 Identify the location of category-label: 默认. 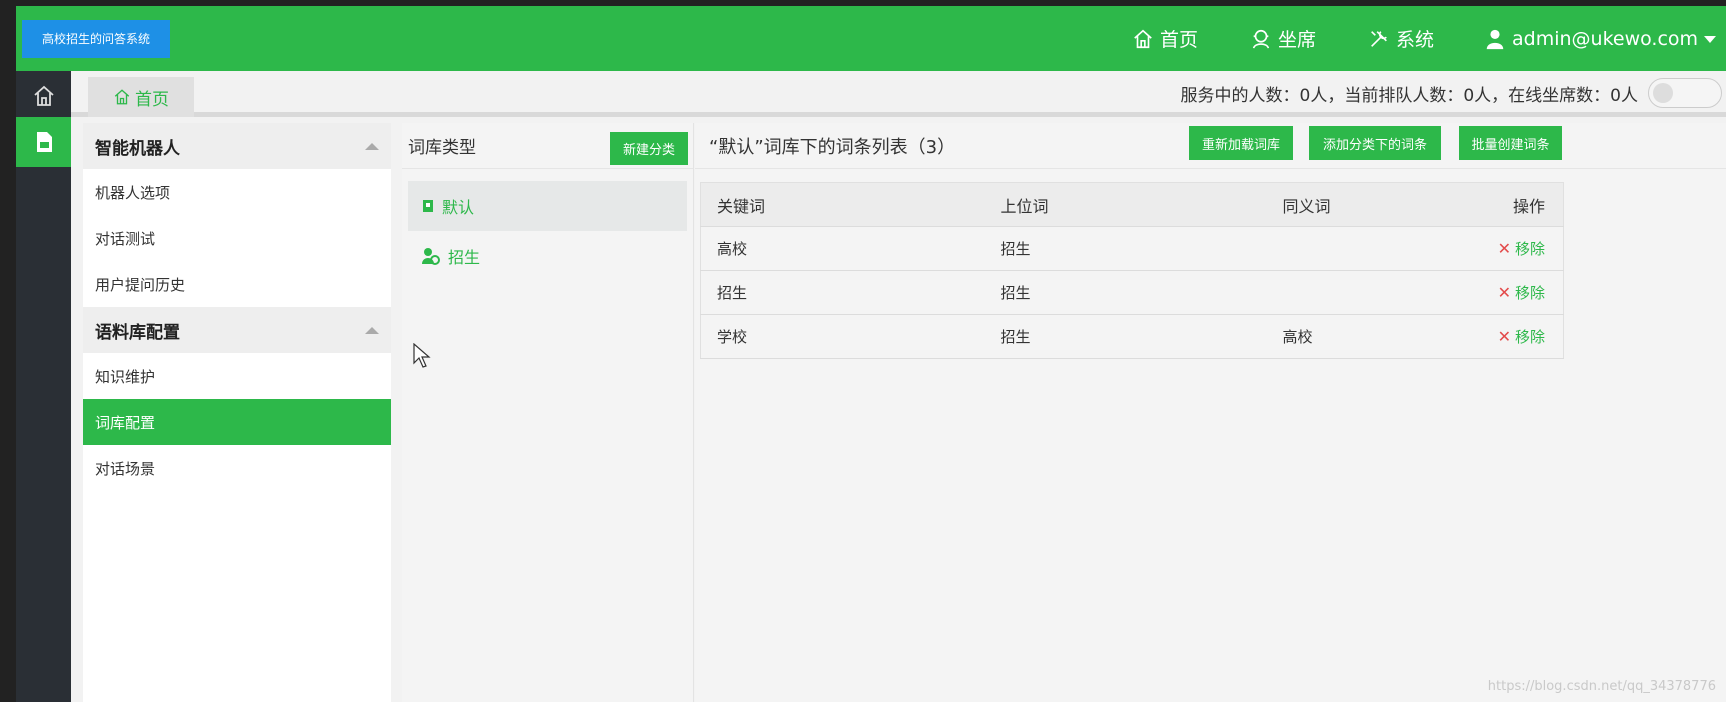
(458, 207).